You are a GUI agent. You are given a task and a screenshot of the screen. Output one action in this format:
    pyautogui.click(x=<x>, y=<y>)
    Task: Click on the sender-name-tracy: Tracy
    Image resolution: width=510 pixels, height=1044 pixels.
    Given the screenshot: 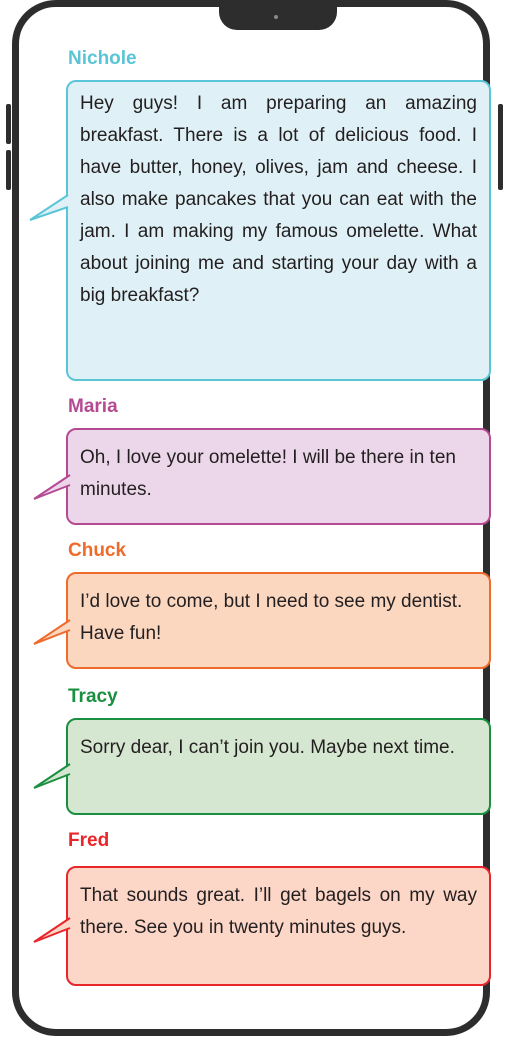 What is the action you would take?
    pyautogui.click(x=93, y=696)
    